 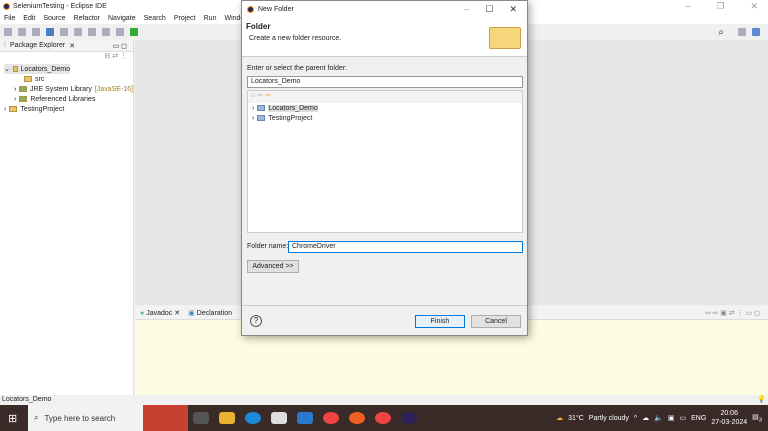 I want to click on eclipse-icon, so click(x=6, y=6).